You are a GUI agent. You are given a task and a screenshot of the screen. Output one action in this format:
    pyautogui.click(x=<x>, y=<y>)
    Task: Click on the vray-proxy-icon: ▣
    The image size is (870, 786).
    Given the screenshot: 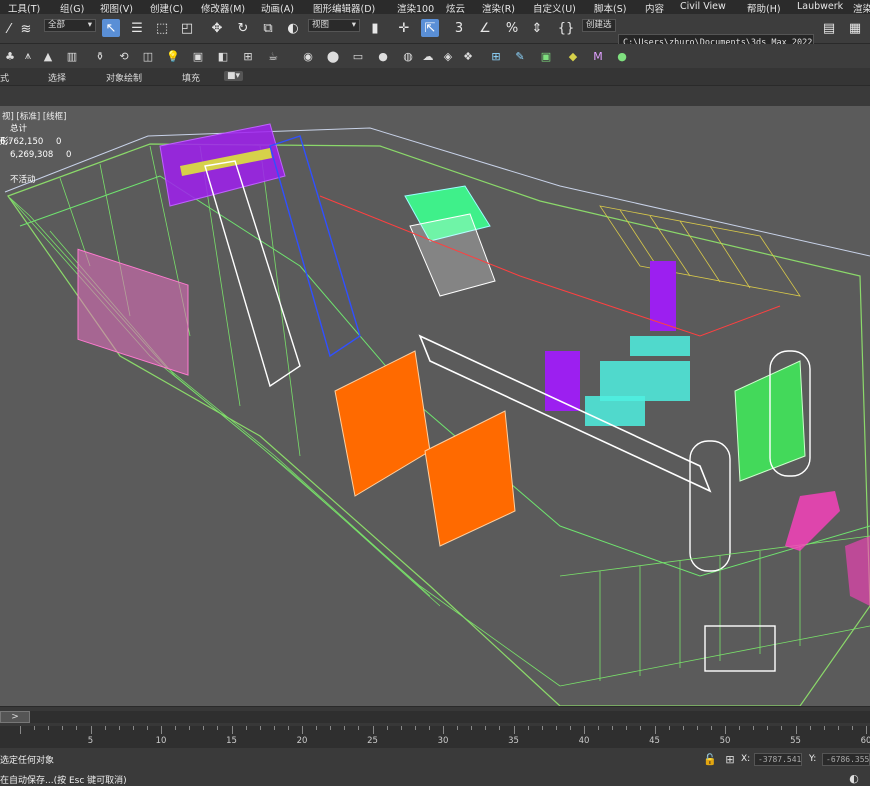 What is the action you would take?
    pyautogui.click(x=546, y=56)
    